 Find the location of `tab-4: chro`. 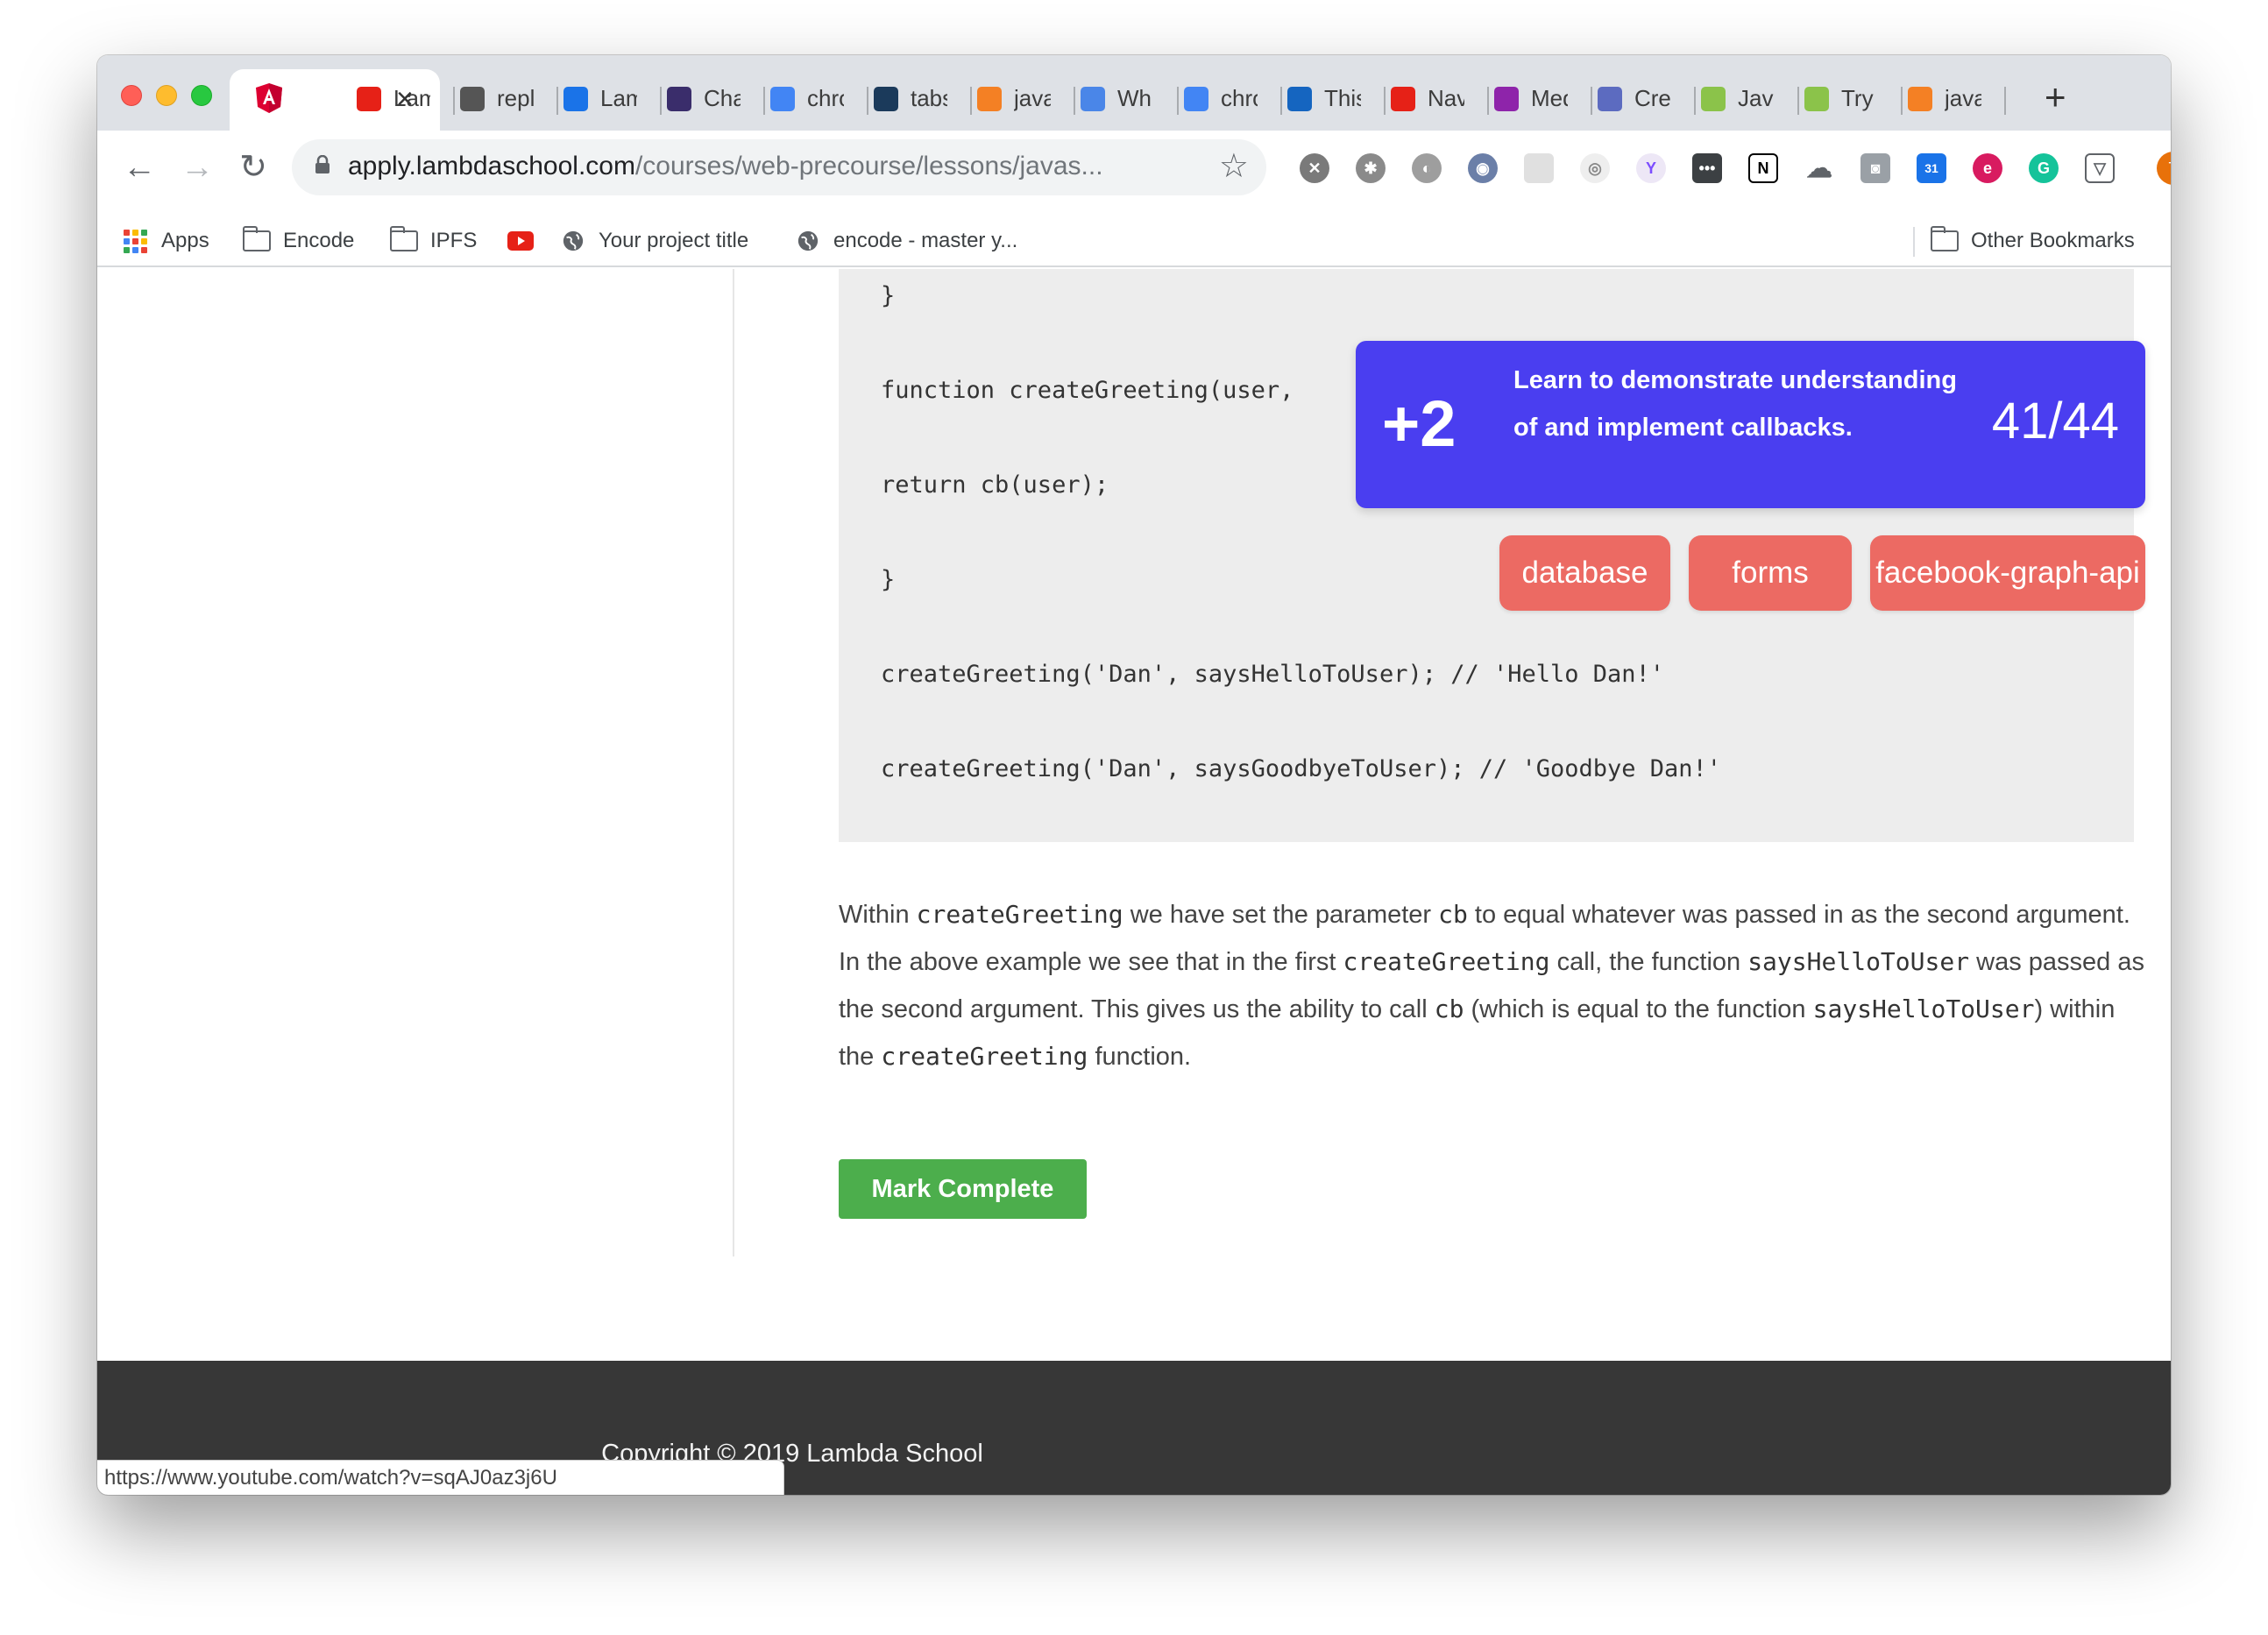

tab-4: chro is located at coordinates (819, 103).